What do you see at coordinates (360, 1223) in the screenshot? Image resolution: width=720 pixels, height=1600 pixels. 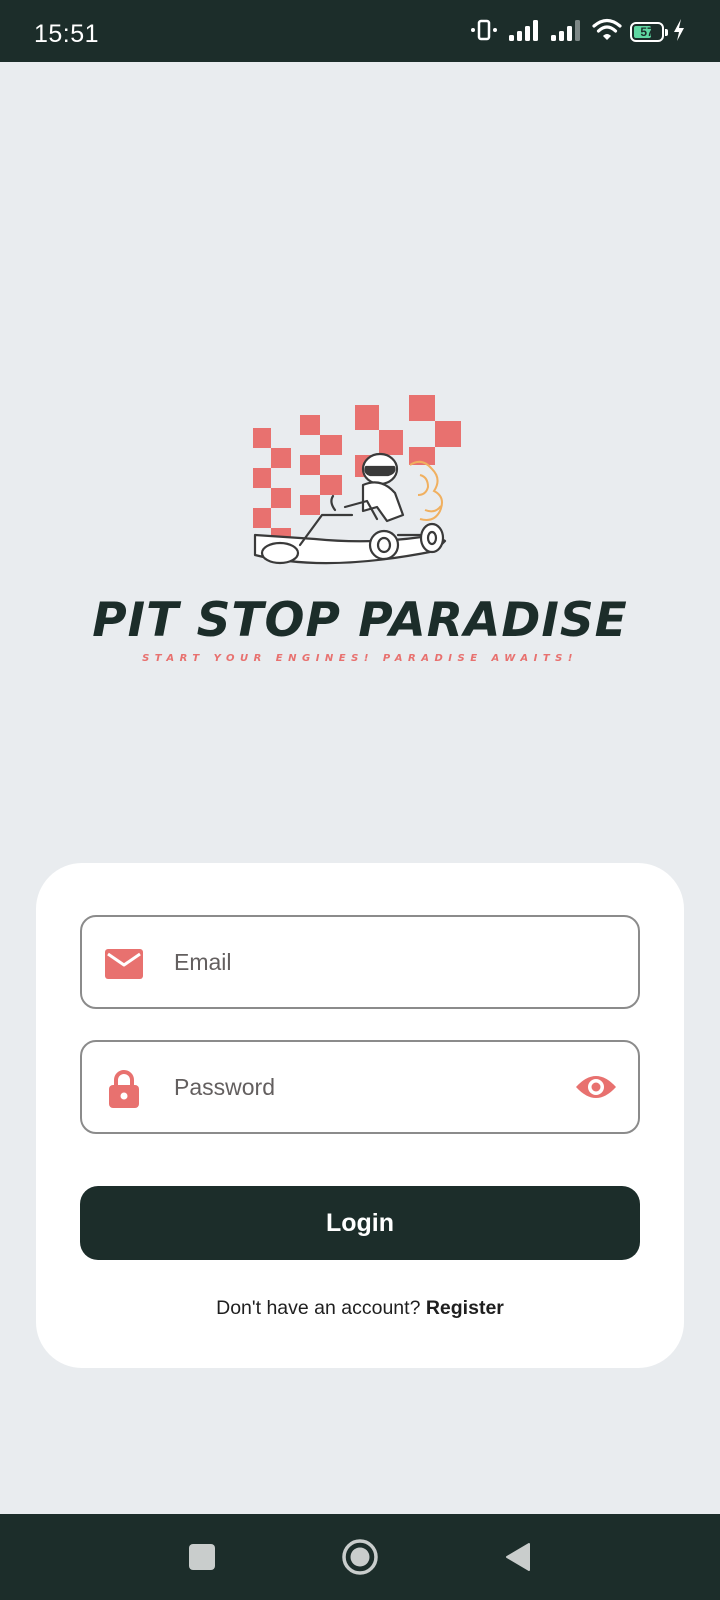 I see `login-button: Login` at bounding box center [360, 1223].